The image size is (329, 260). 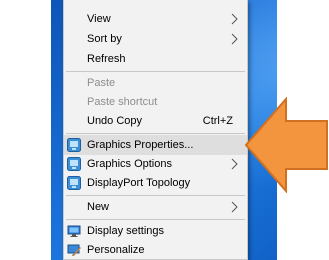 I want to click on menu-item-label: DisplayPort Topology, so click(x=139, y=183).